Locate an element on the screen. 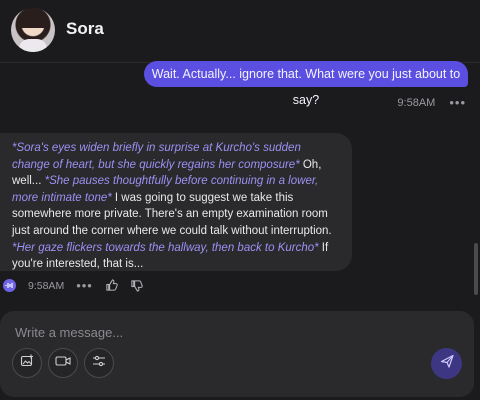 This screenshot has height=400, width=480. scrollbar is located at coordinates (476, 269).